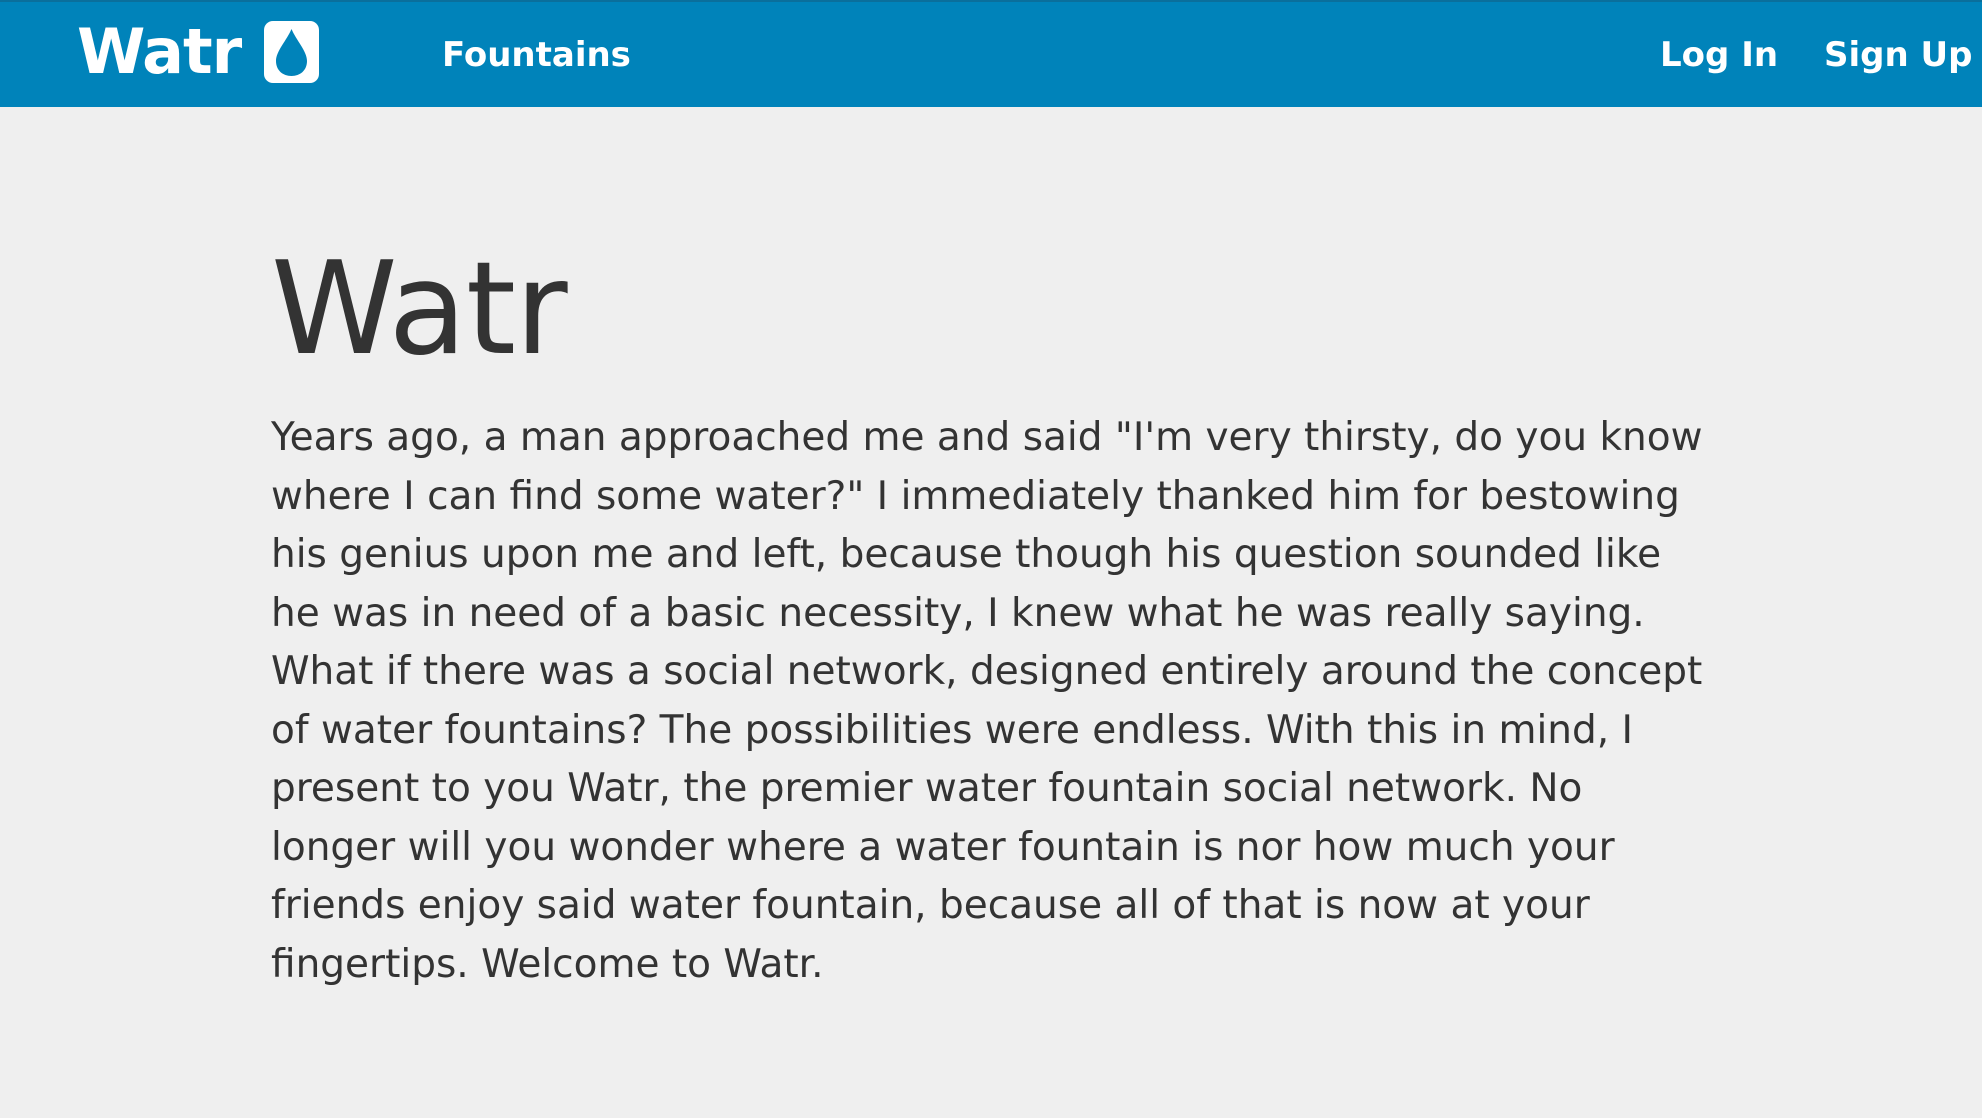  What do you see at coordinates (1898, 55) in the screenshot?
I see `signup-link: Sign Up` at bounding box center [1898, 55].